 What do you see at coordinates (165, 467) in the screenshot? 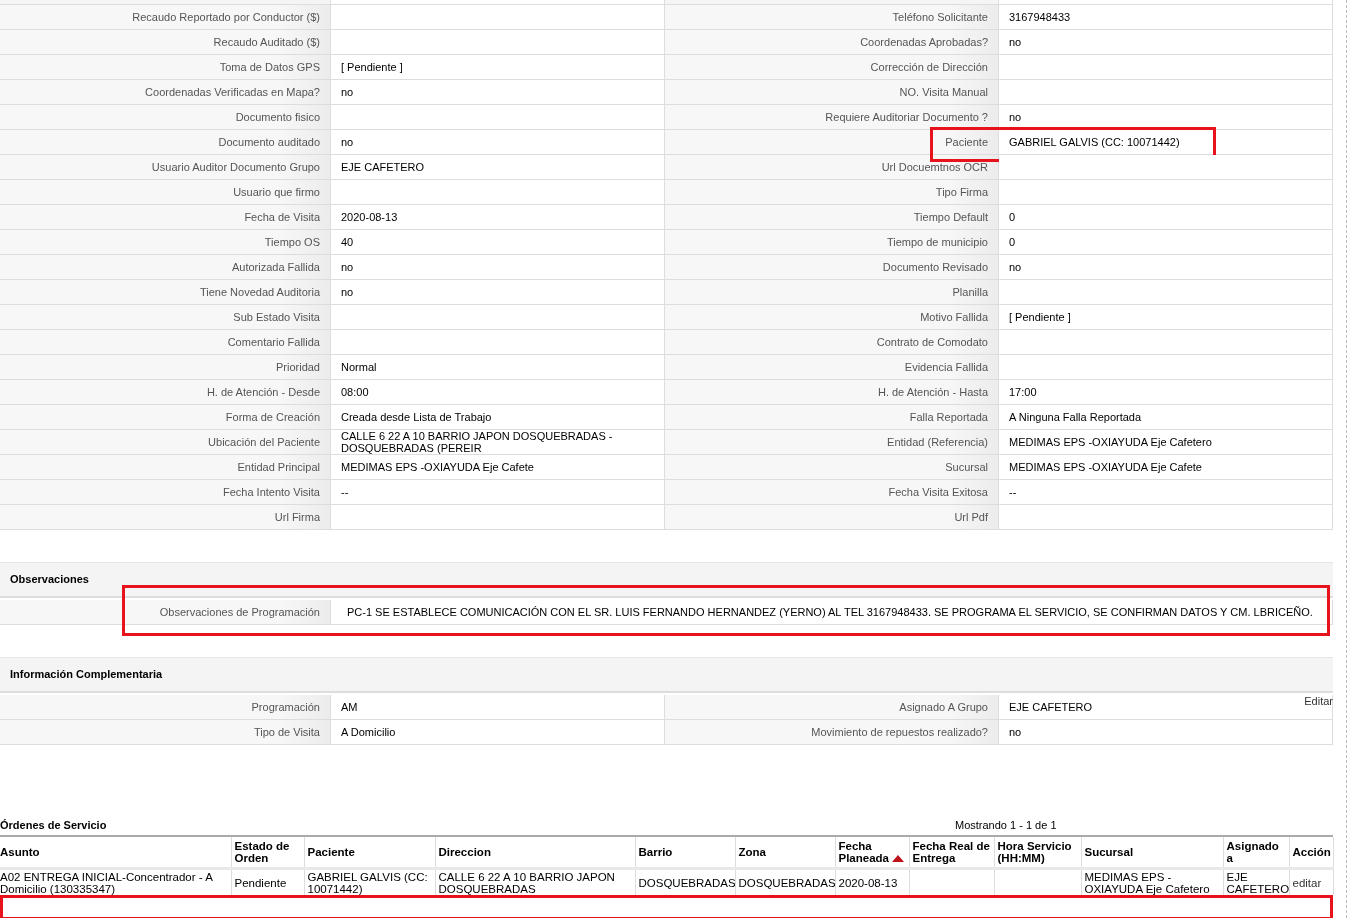
I see `field-label: Entidad Principal` at bounding box center [165, 467].